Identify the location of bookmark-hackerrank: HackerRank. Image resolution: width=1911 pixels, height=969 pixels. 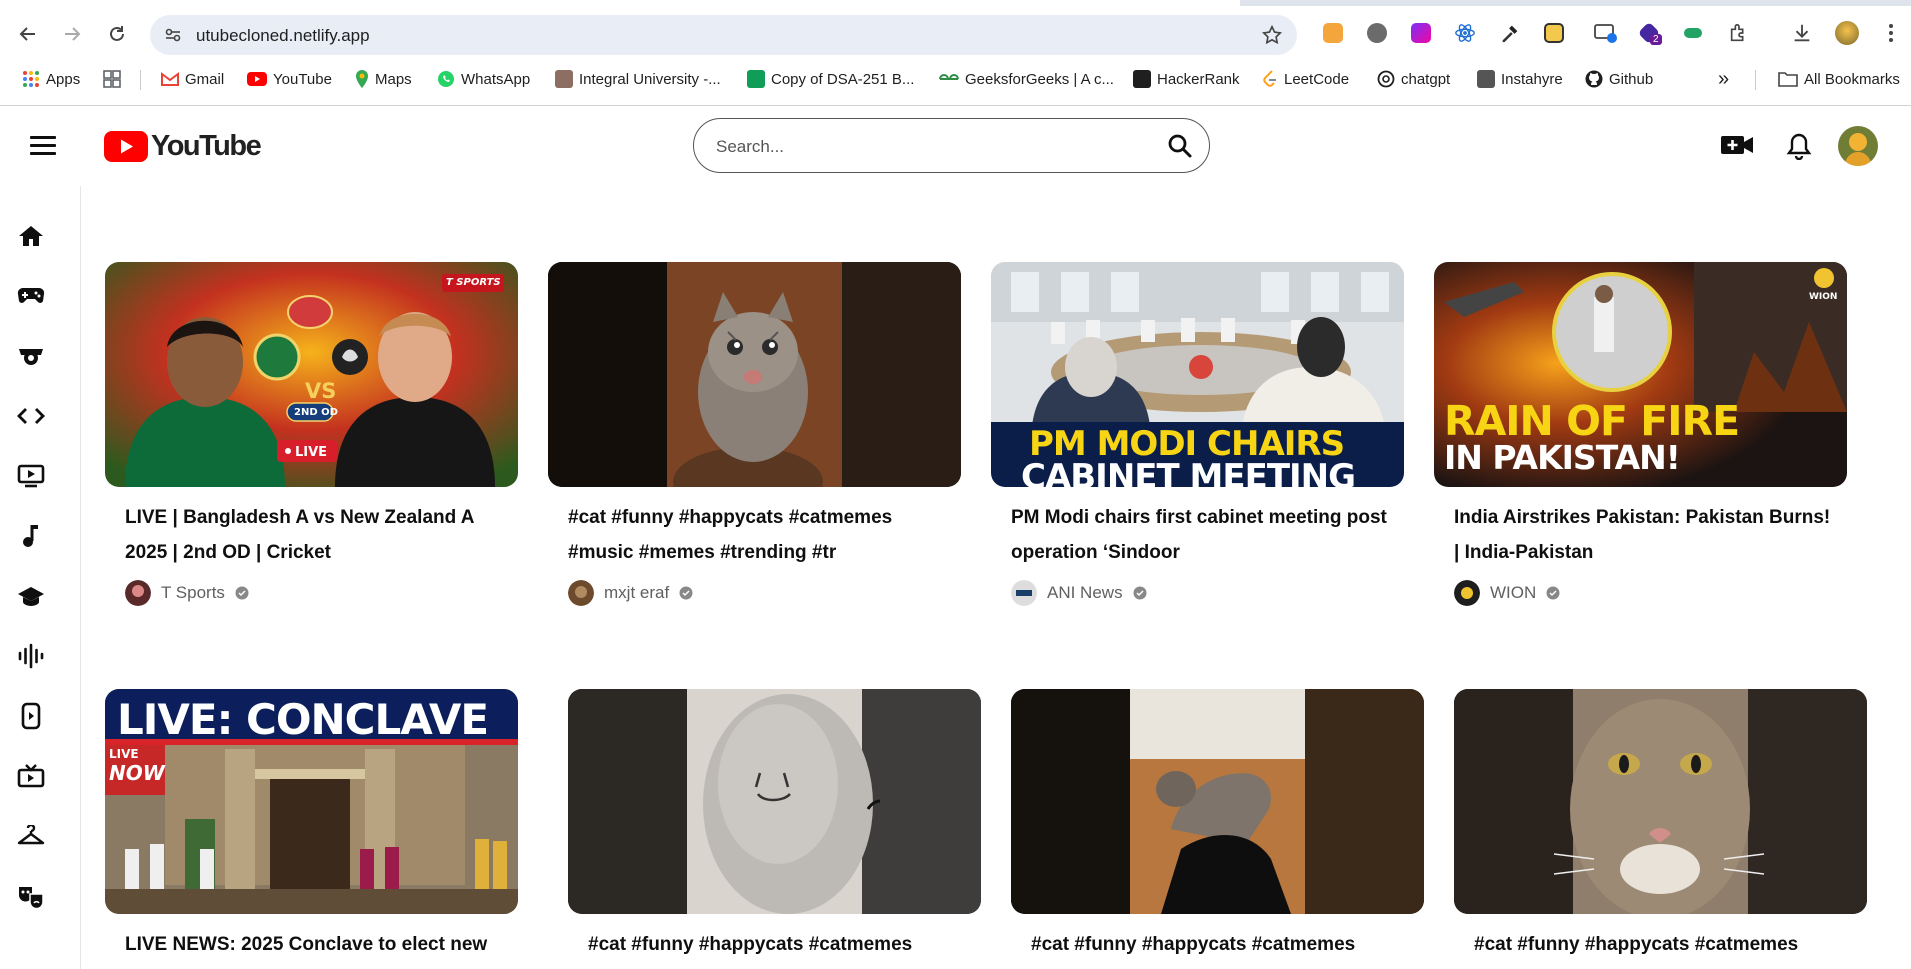
(1186, 79).